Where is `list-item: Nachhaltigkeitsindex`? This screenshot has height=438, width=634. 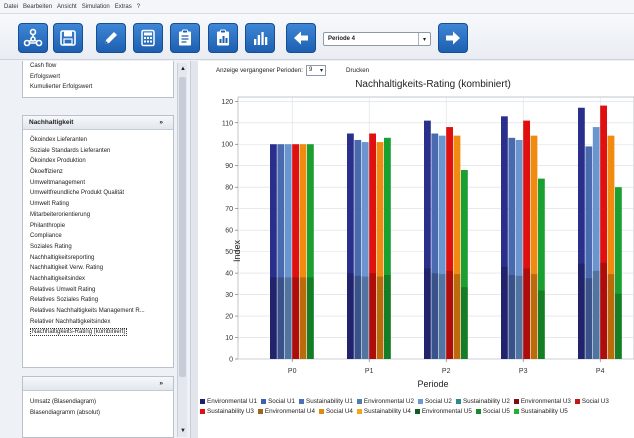
list-item: Nachhaltigkeitsindex is located at coordinates (98, 279).